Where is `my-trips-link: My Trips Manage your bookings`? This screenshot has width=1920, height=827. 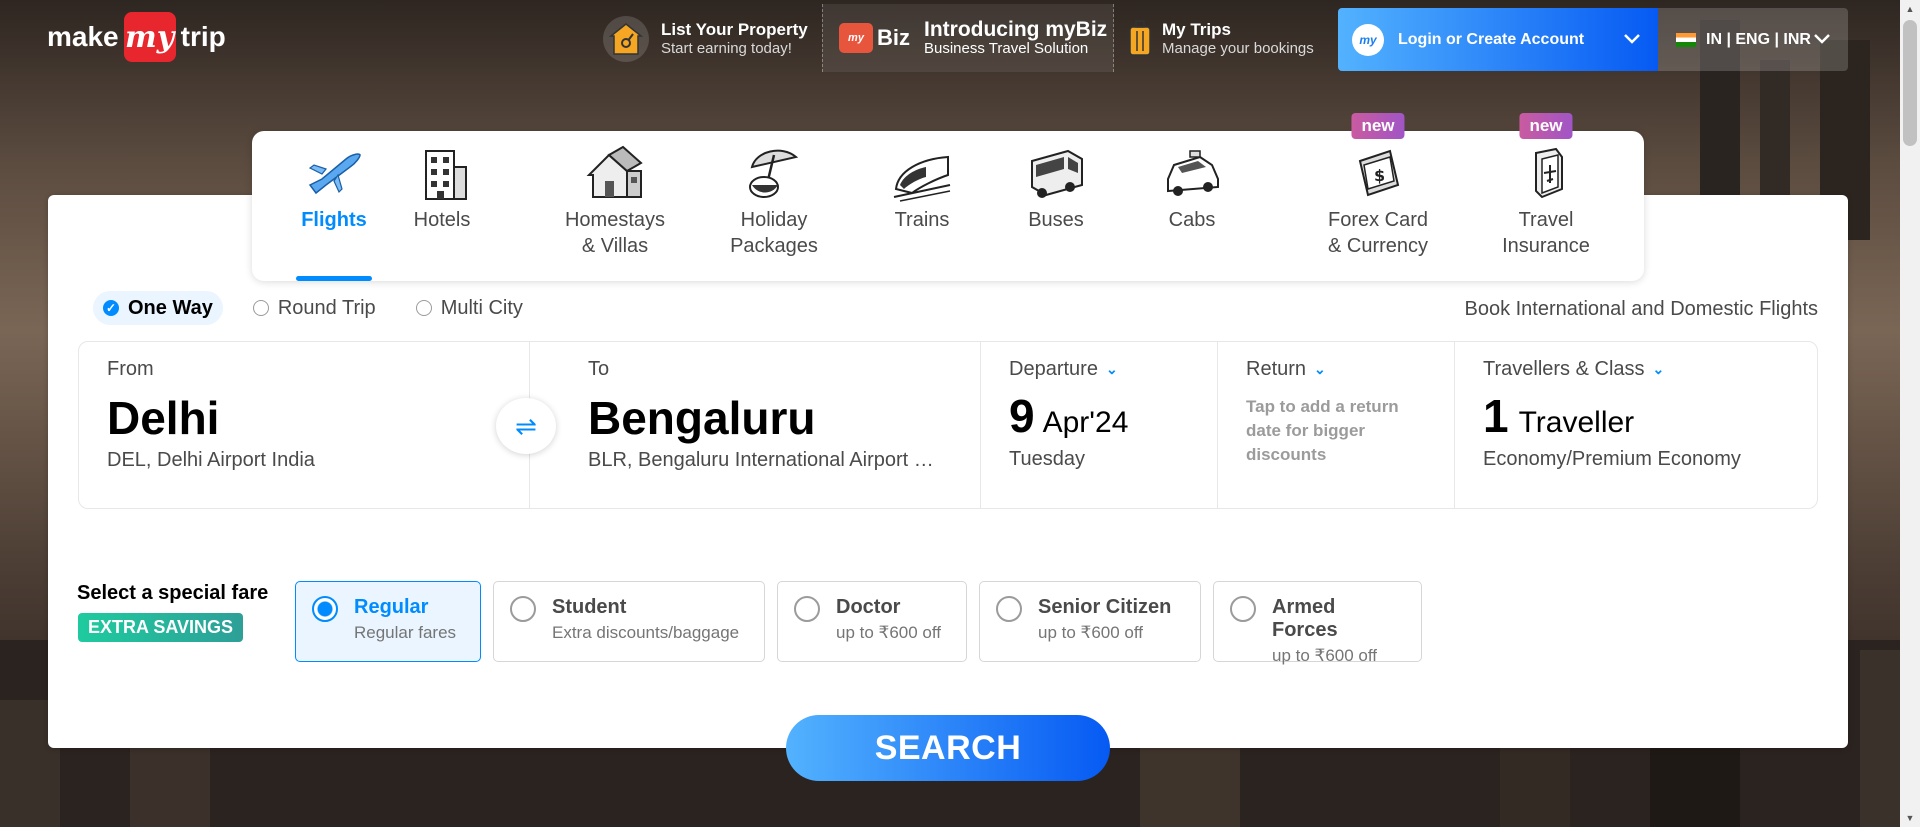 my-trips-link: My Trips Manage your bookings is located at coordinates (1219, 39).